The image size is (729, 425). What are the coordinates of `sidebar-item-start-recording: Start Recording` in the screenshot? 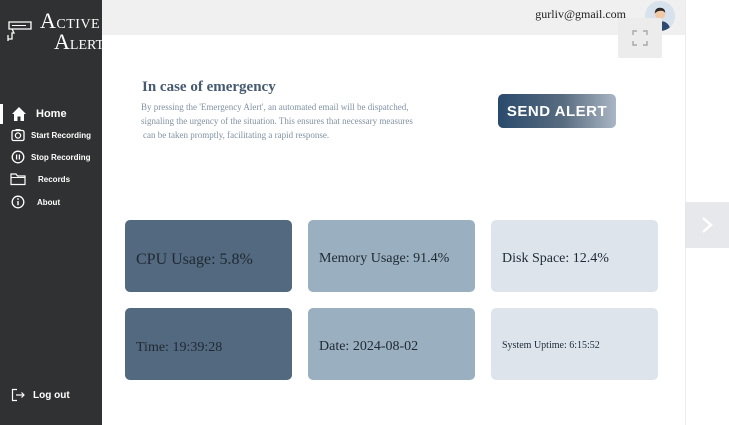 It's located at (51, 135).